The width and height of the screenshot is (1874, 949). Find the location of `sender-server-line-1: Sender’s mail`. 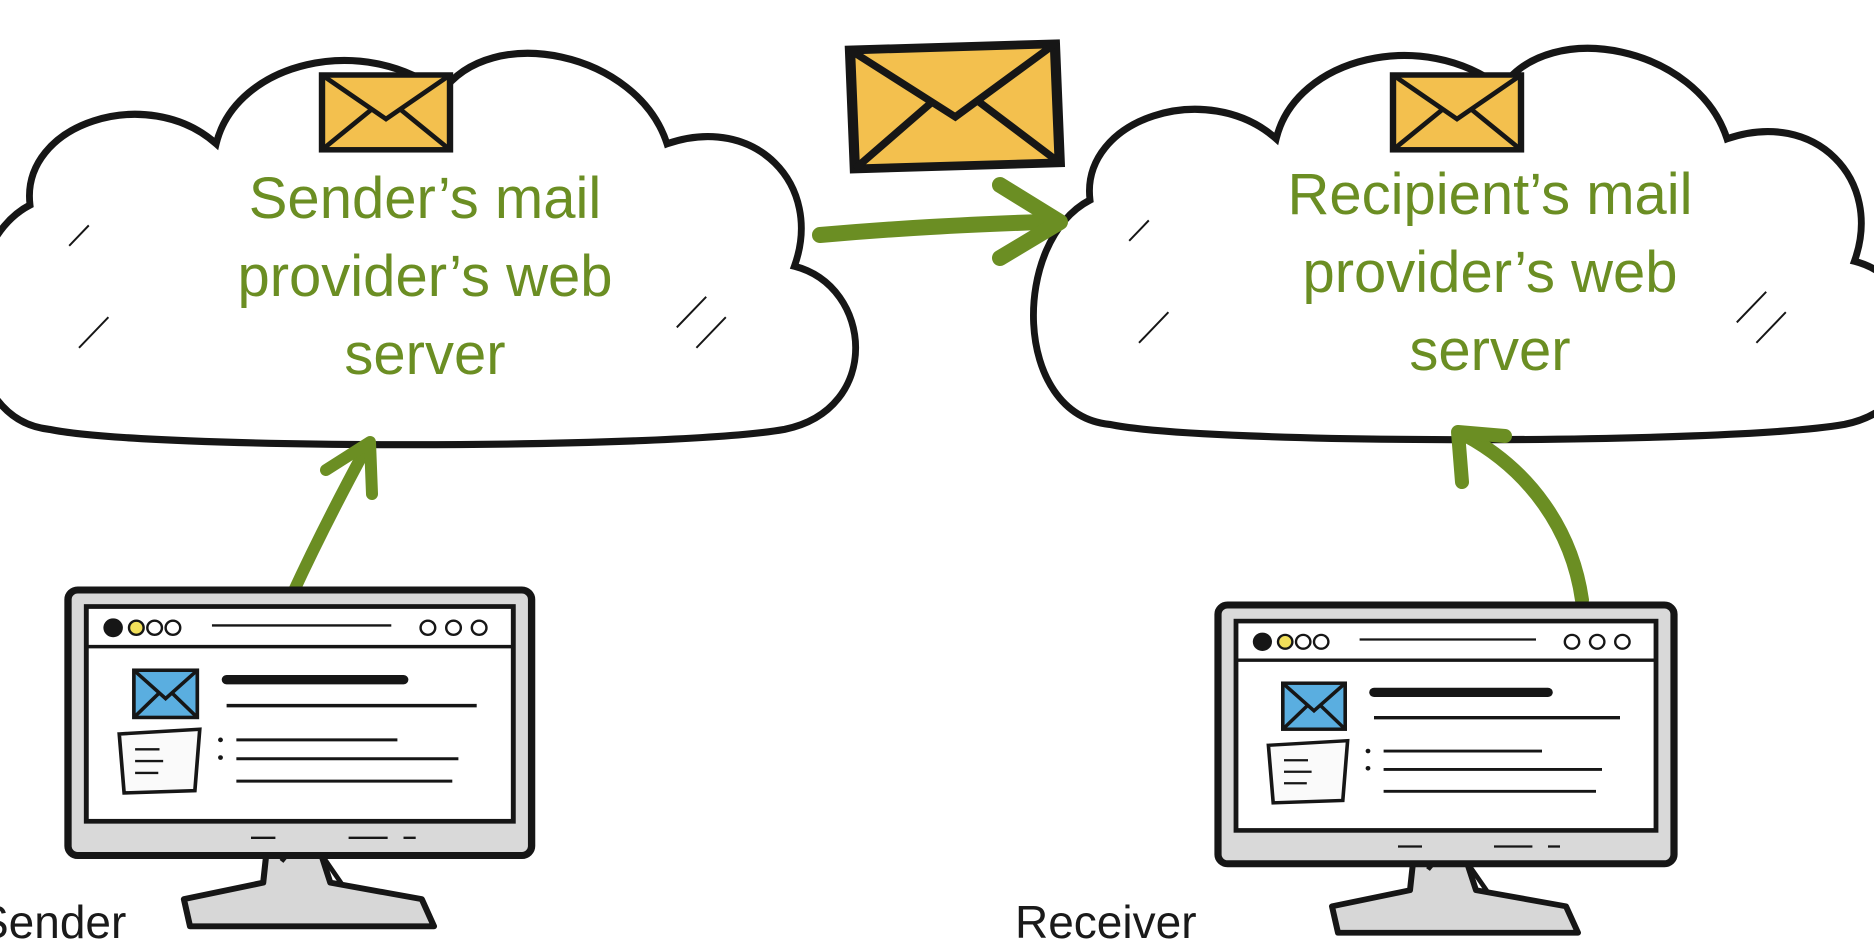

sender-server-line-1: Sender’s mail is located at coordinates (425, 198).